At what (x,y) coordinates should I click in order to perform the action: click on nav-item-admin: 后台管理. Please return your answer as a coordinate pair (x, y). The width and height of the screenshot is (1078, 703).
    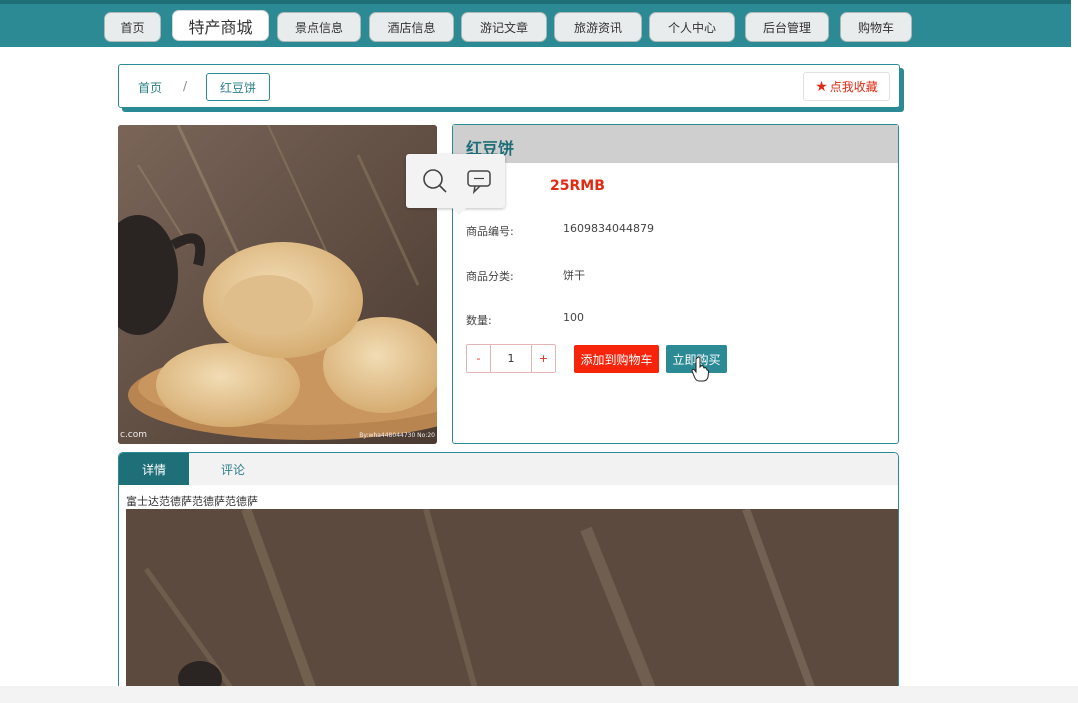
    Looking at the image, I should click on (787, 27).